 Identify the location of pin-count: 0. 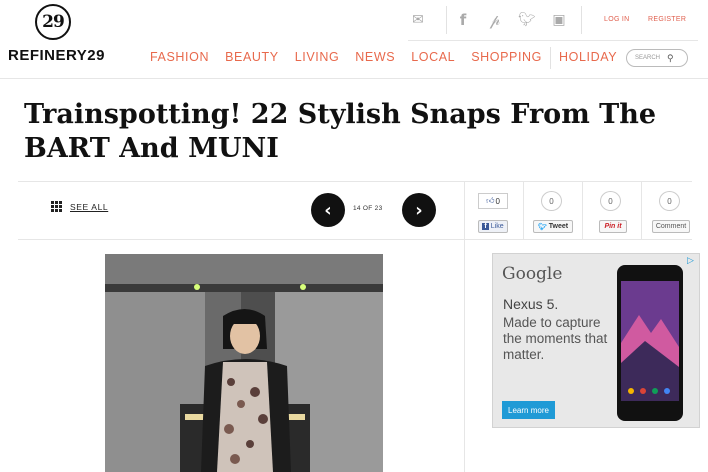
(610, 201).